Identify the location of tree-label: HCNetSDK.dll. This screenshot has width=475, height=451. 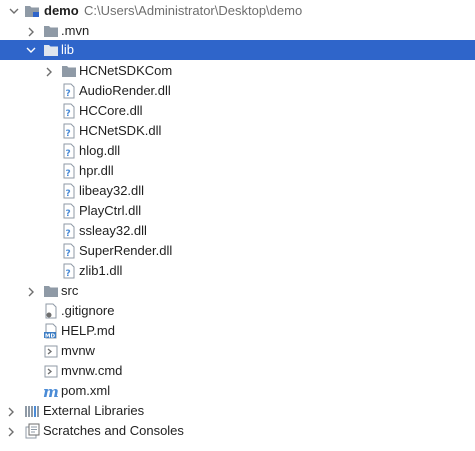
(120, 130).